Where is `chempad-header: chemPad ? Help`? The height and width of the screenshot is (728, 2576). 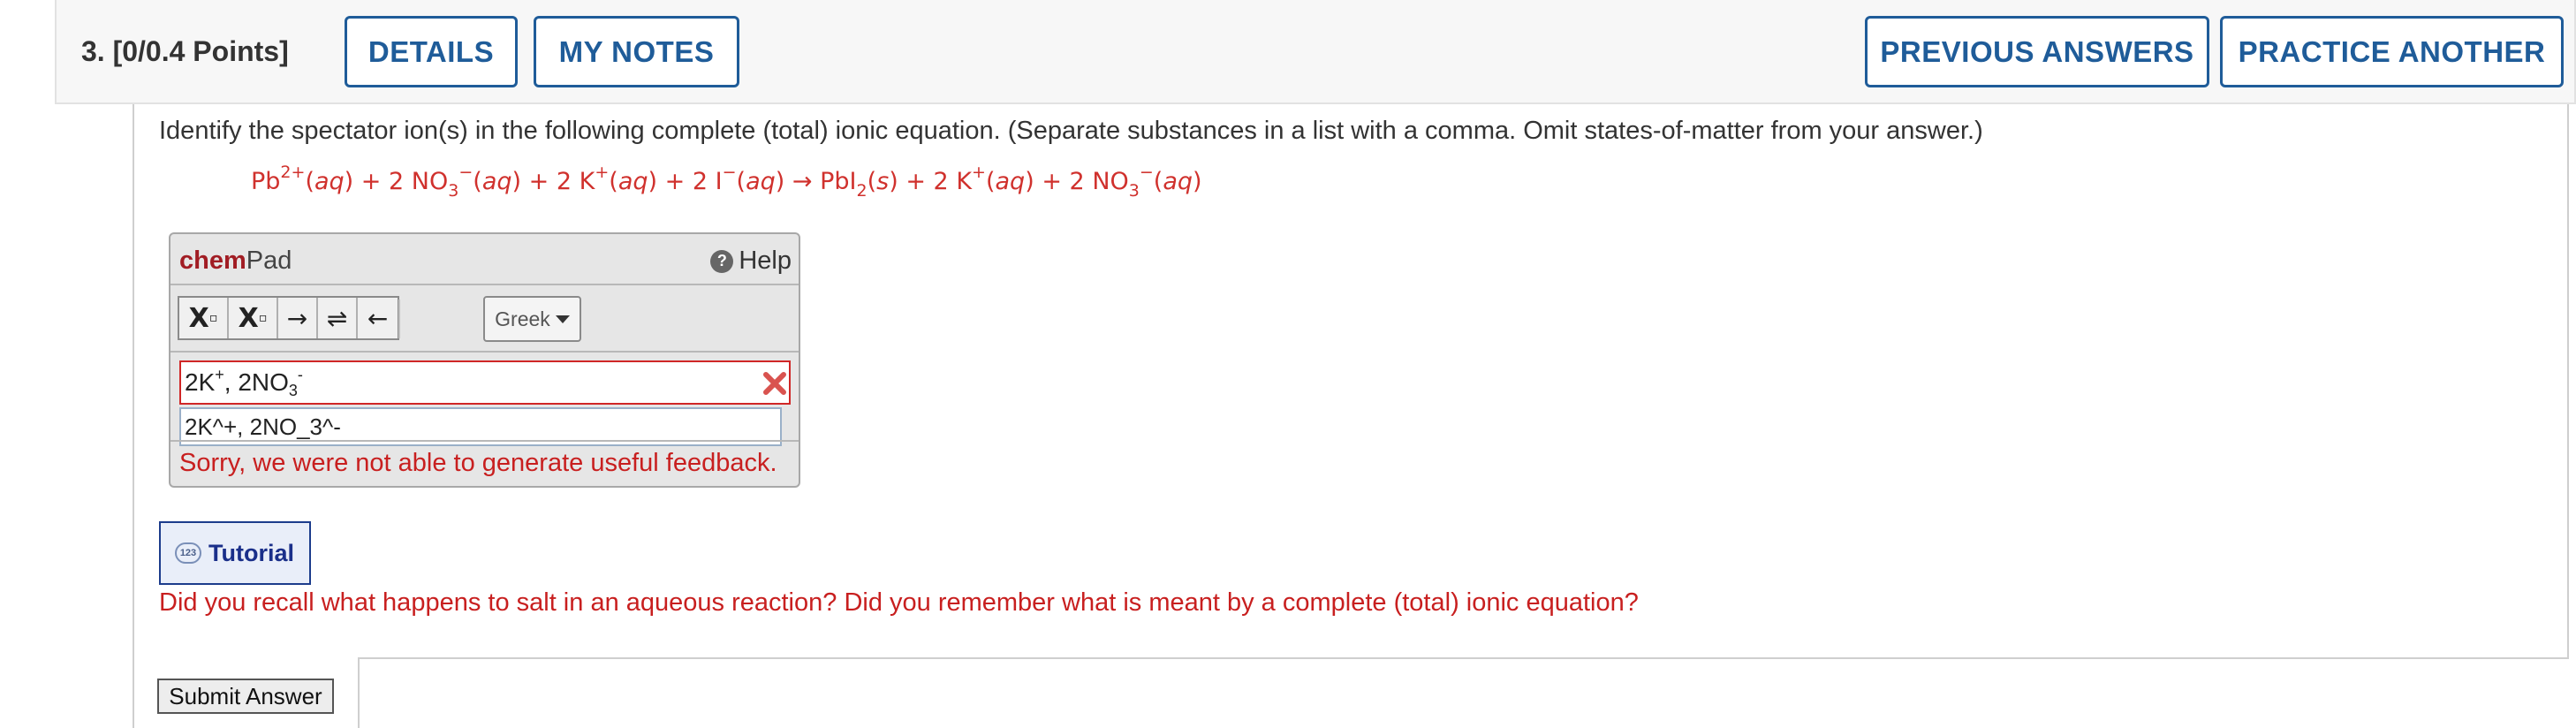
chempad-header: chemPad ? Help is located at coordinates (485, 259).